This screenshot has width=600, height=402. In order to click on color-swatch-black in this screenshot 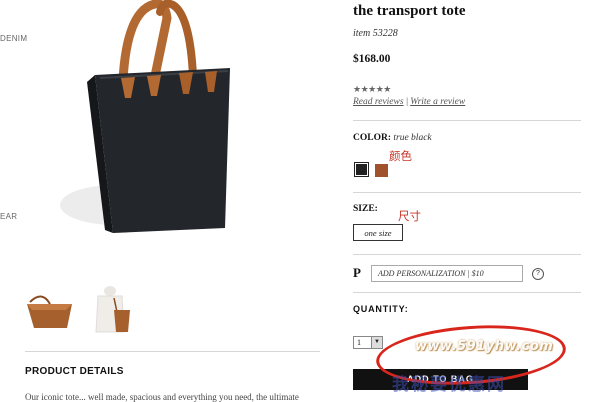, I will do `click(361, 169)`.